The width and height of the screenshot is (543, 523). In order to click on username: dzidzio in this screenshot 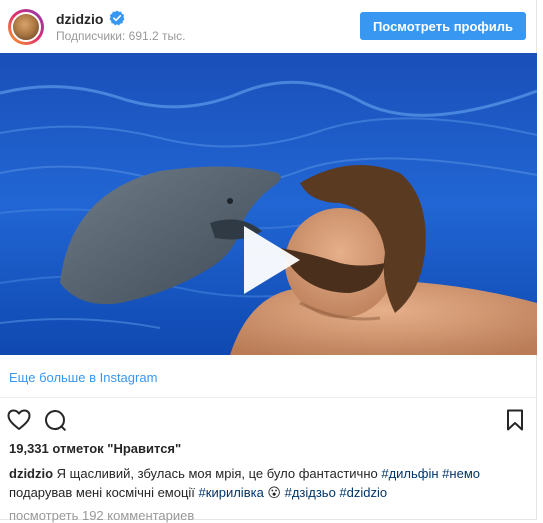, I will do `click(79, 19)`.